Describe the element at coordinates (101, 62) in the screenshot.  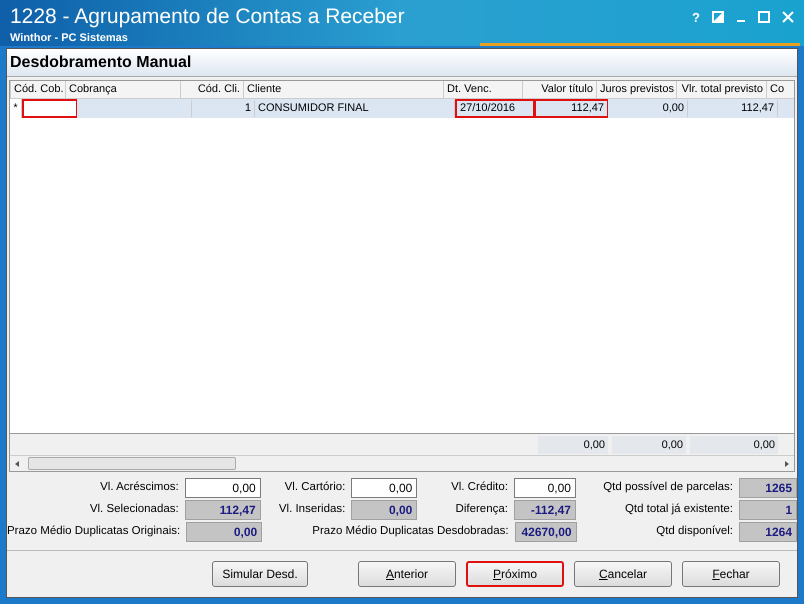
I see `panel-title: Desdobramento Manual` at that location.